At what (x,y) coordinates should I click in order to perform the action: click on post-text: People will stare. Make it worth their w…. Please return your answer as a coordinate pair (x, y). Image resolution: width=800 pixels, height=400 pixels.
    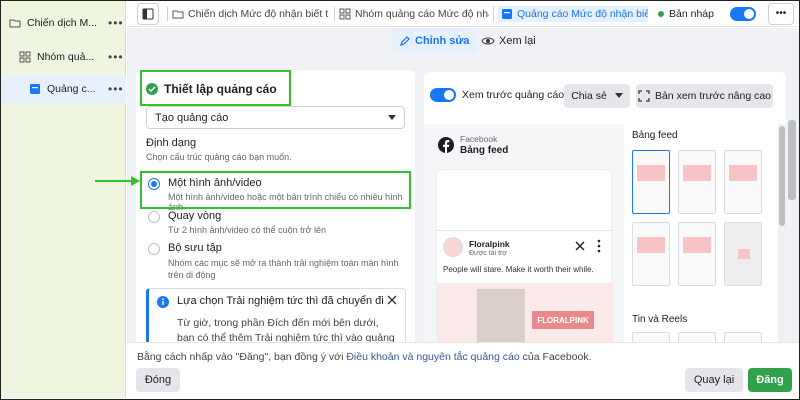
    Looking at the image, I should click on (518, 269).